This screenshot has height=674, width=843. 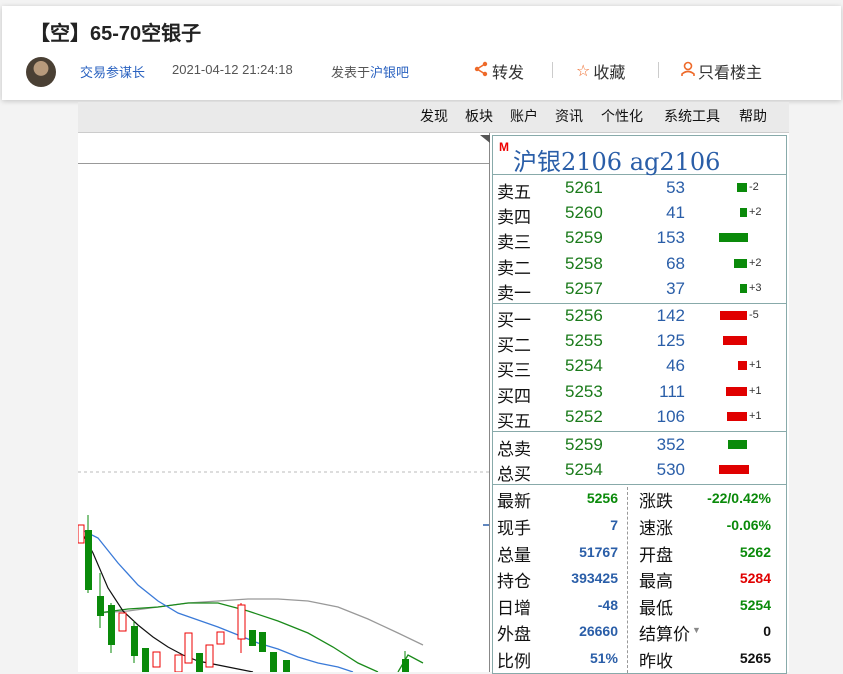 What do you see at coordinates (514, 608) in the screenshot?
I see `stat-label: 日增` at bounding box center [514, 608].